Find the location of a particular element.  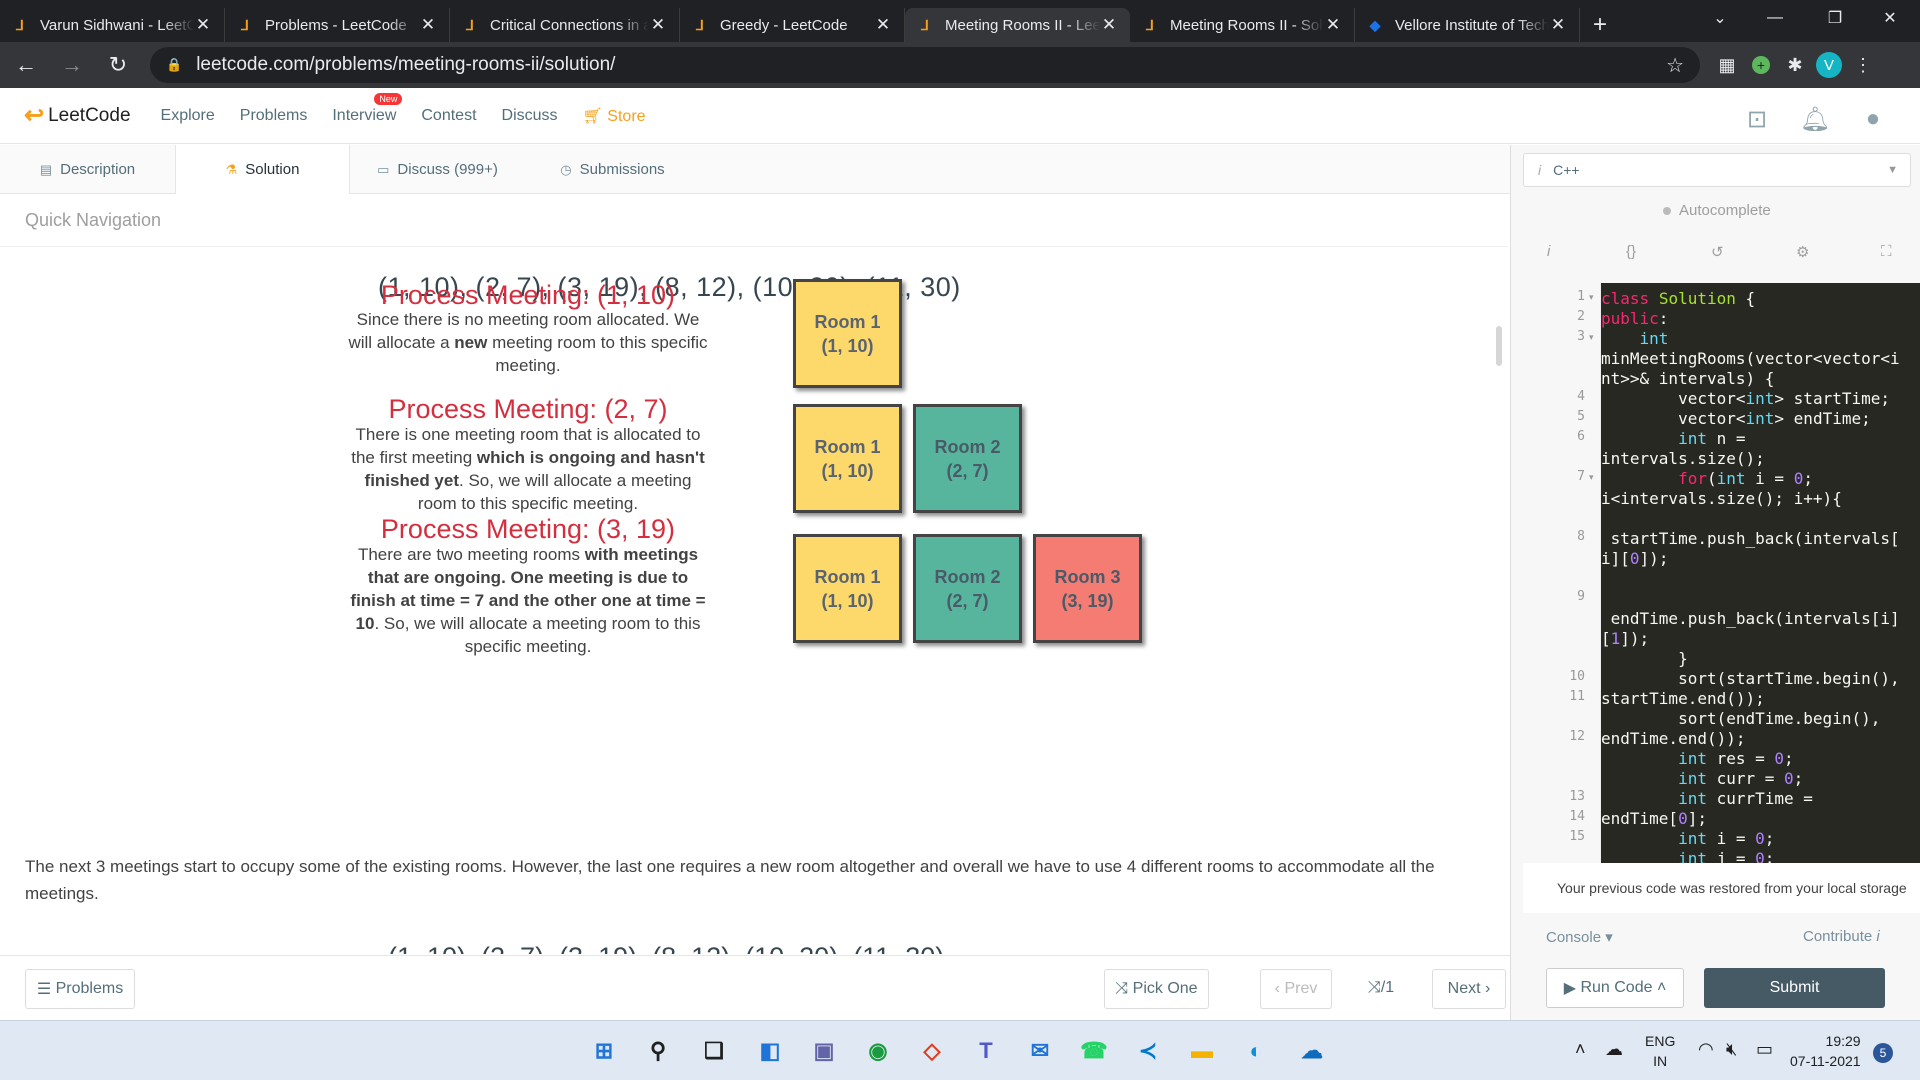

leetcode-logo: ↩ LeetCode is located at coordinates (77, 115).